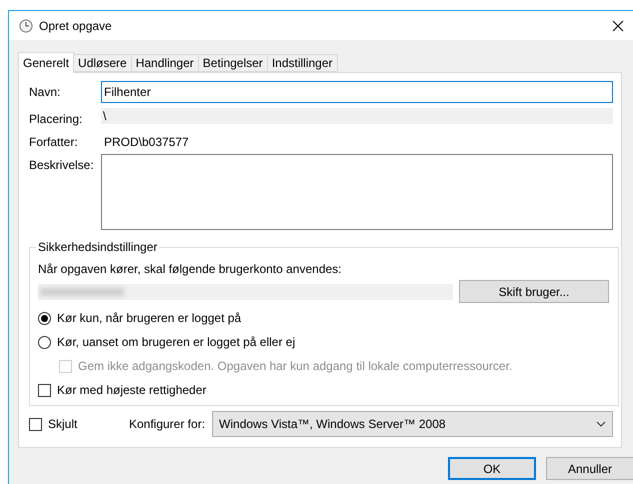 This screenshot has height=484, width=633. What do you see at coordinates (190, 269) in the screenshot?
I see `account-prompt: Når opgaven kører, skal følgende brugerkonto anvendes:` at bounding box center [190, 269].